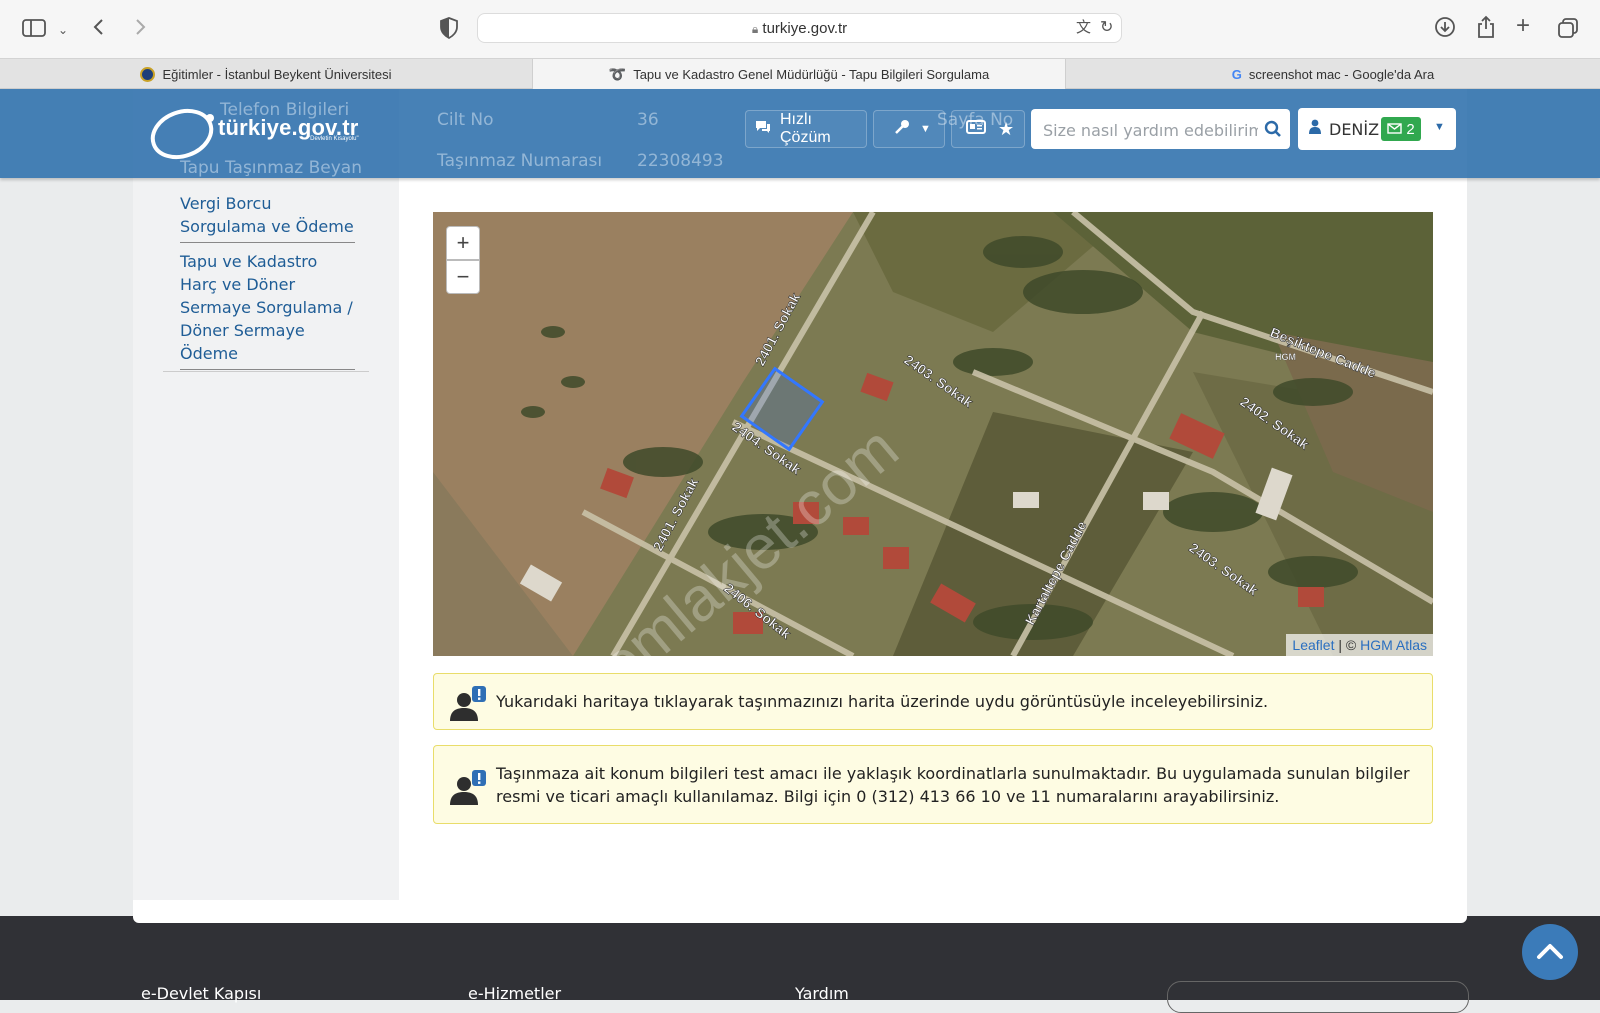  I want to click on tools-dropdown-button: ▼, so click(909, 129).